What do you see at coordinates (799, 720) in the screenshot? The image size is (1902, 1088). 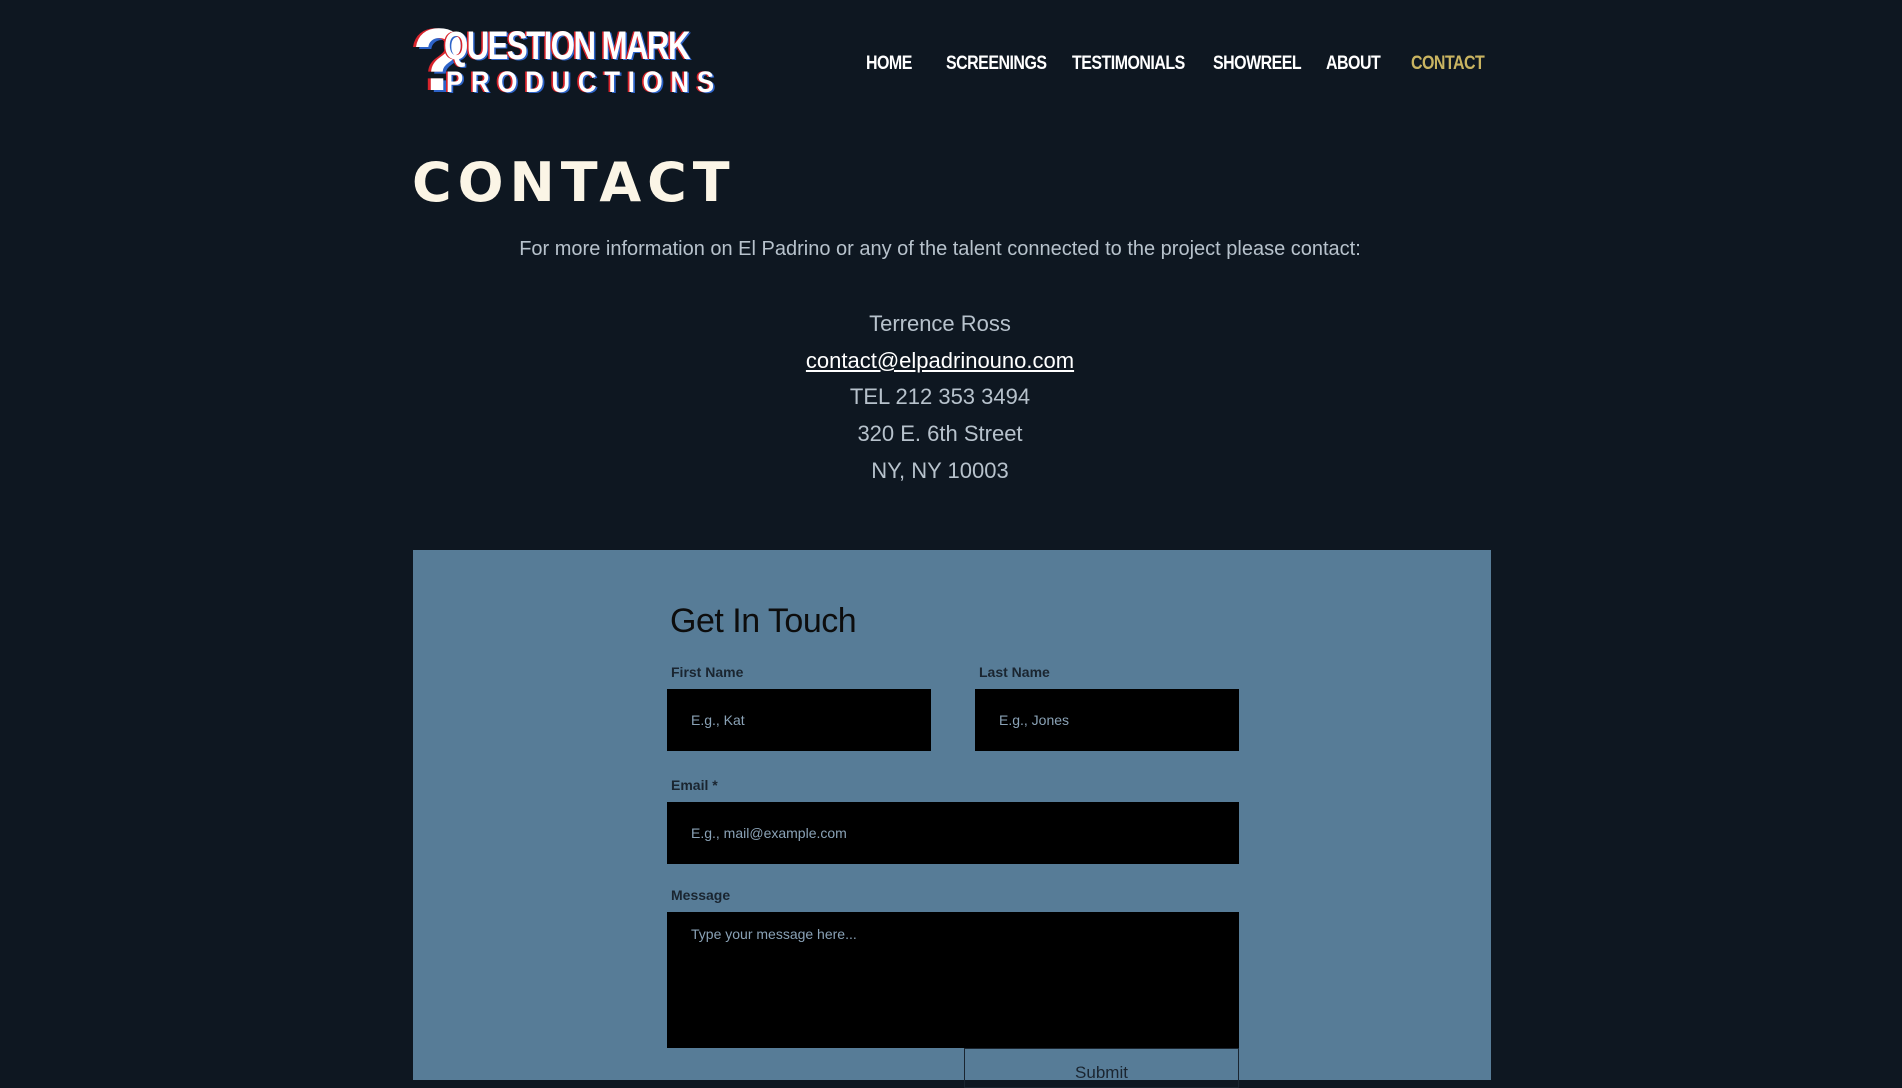 I see `first-name-field` at bounding box center [799, 720].